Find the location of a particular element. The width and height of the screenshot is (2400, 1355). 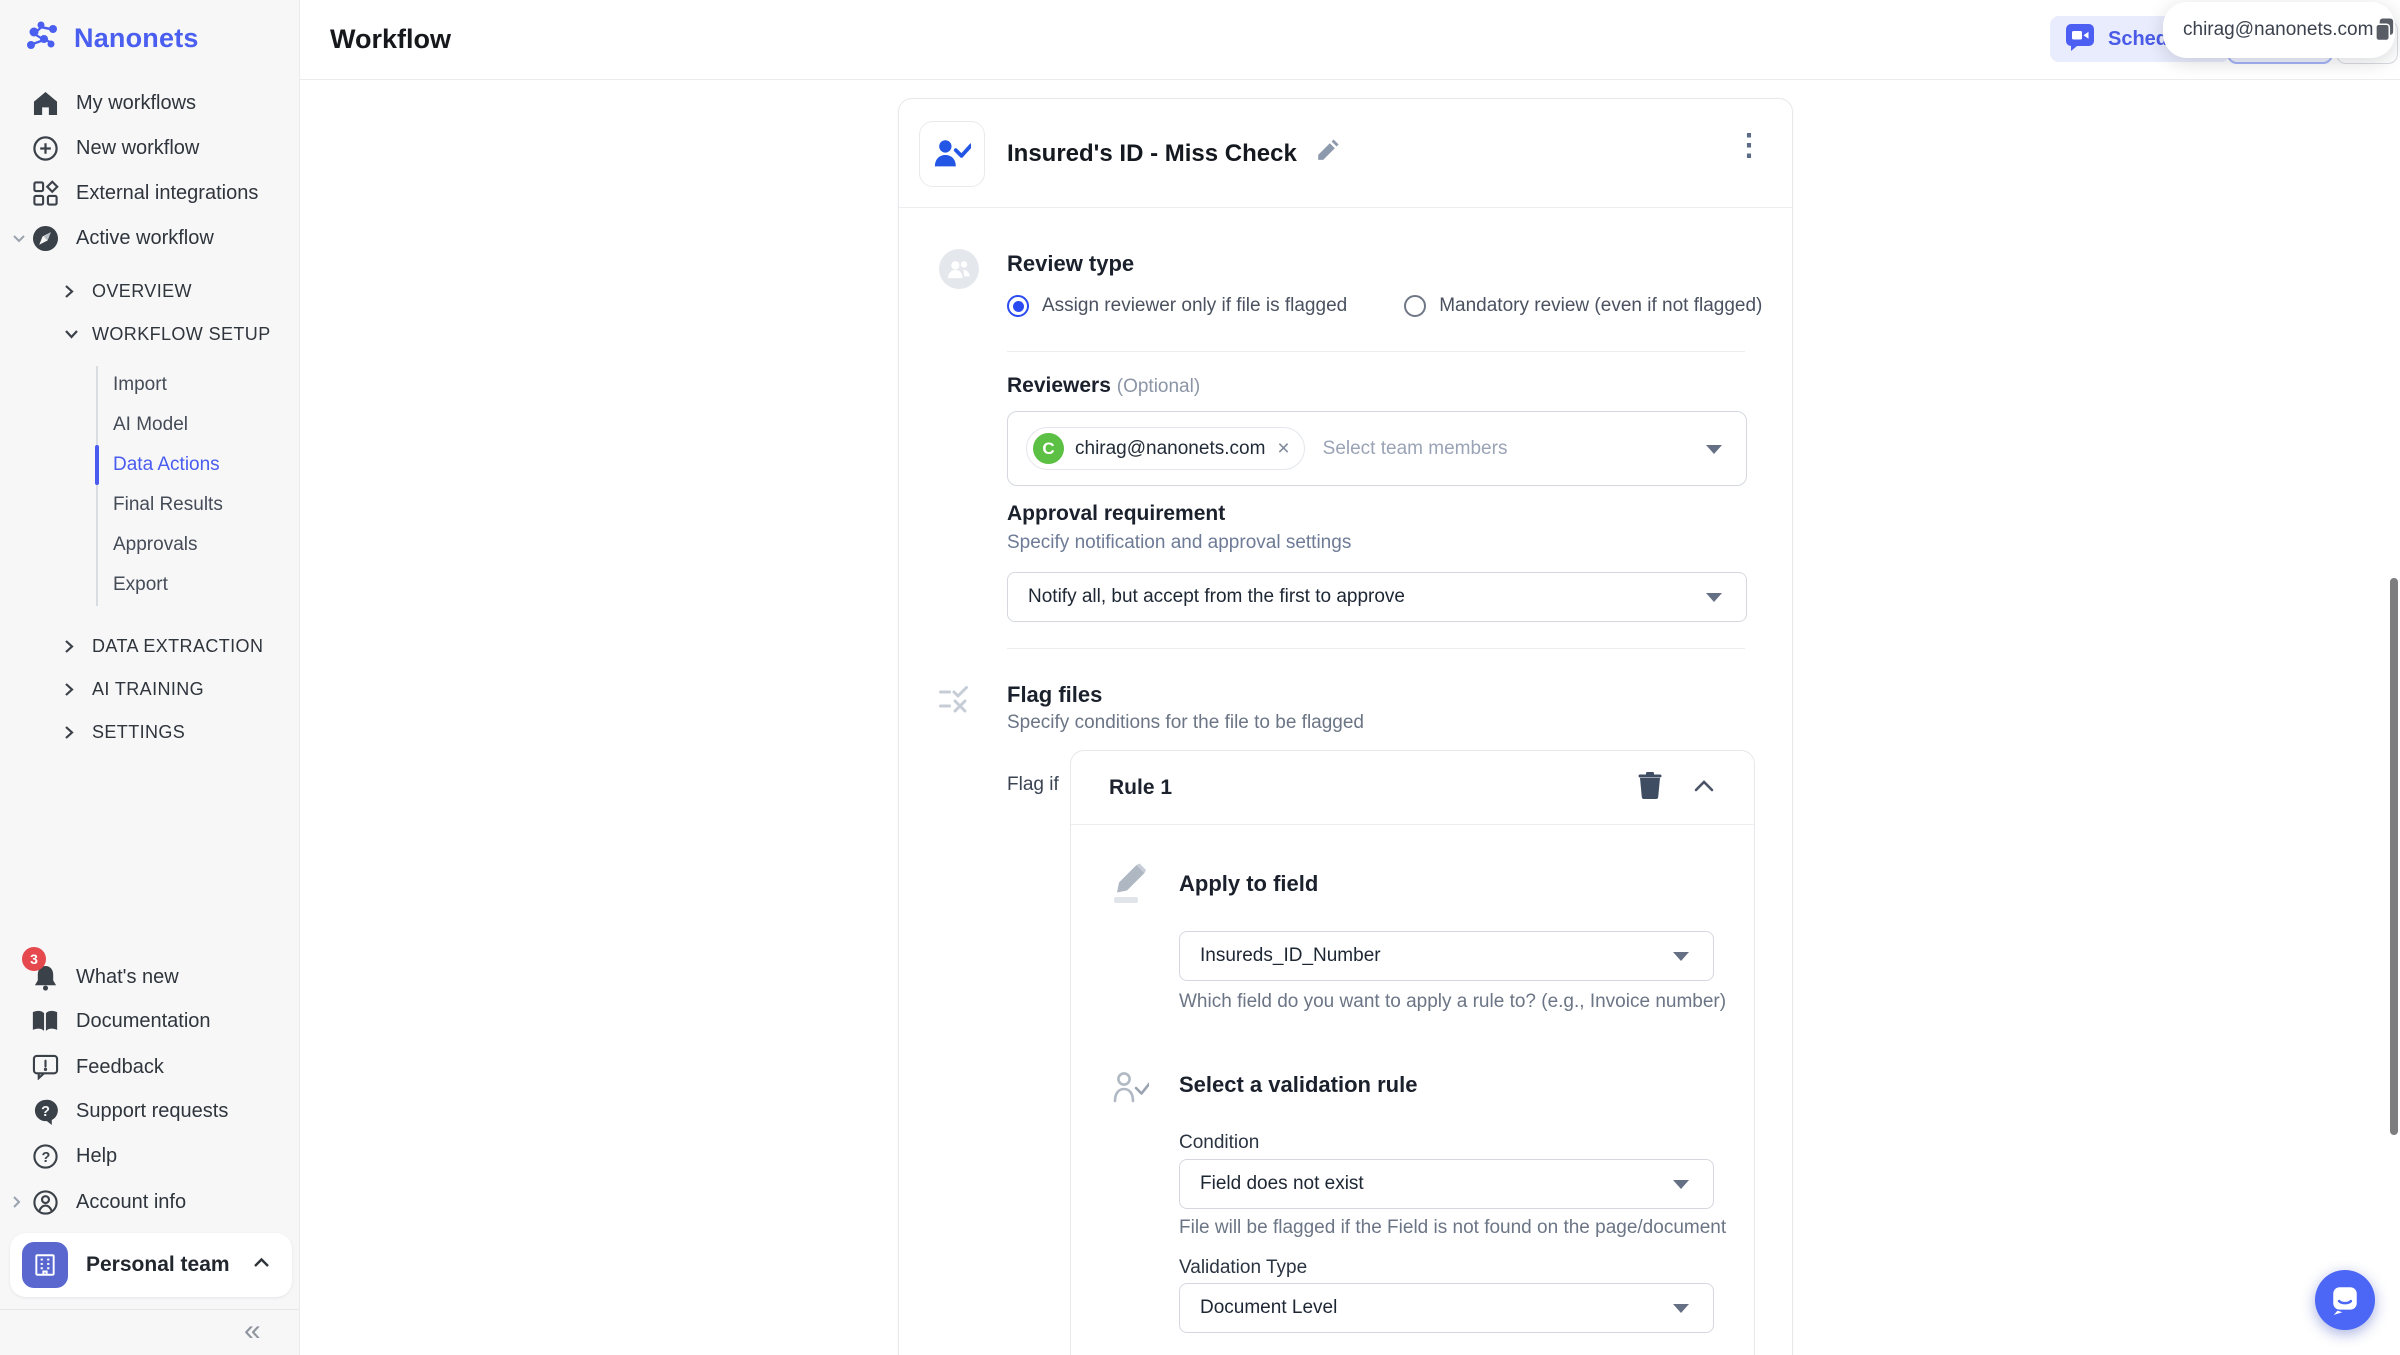

sidebar-item-import: Import is located at coordinates (140, 385).